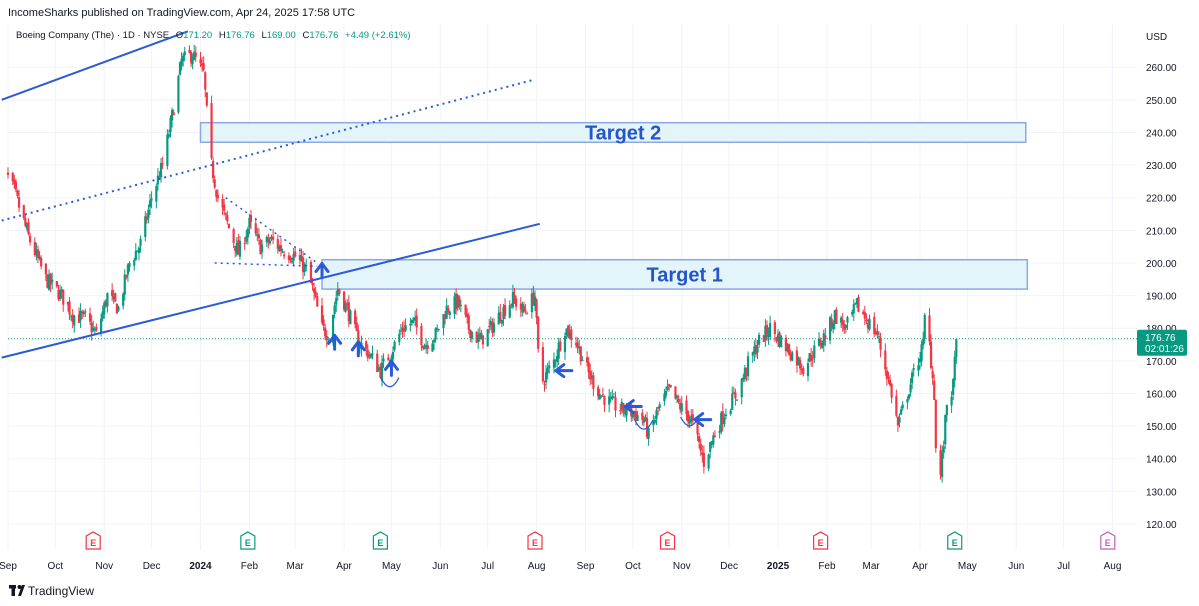  I want to click on target-zone-label: Target 2, so click(623, 133).